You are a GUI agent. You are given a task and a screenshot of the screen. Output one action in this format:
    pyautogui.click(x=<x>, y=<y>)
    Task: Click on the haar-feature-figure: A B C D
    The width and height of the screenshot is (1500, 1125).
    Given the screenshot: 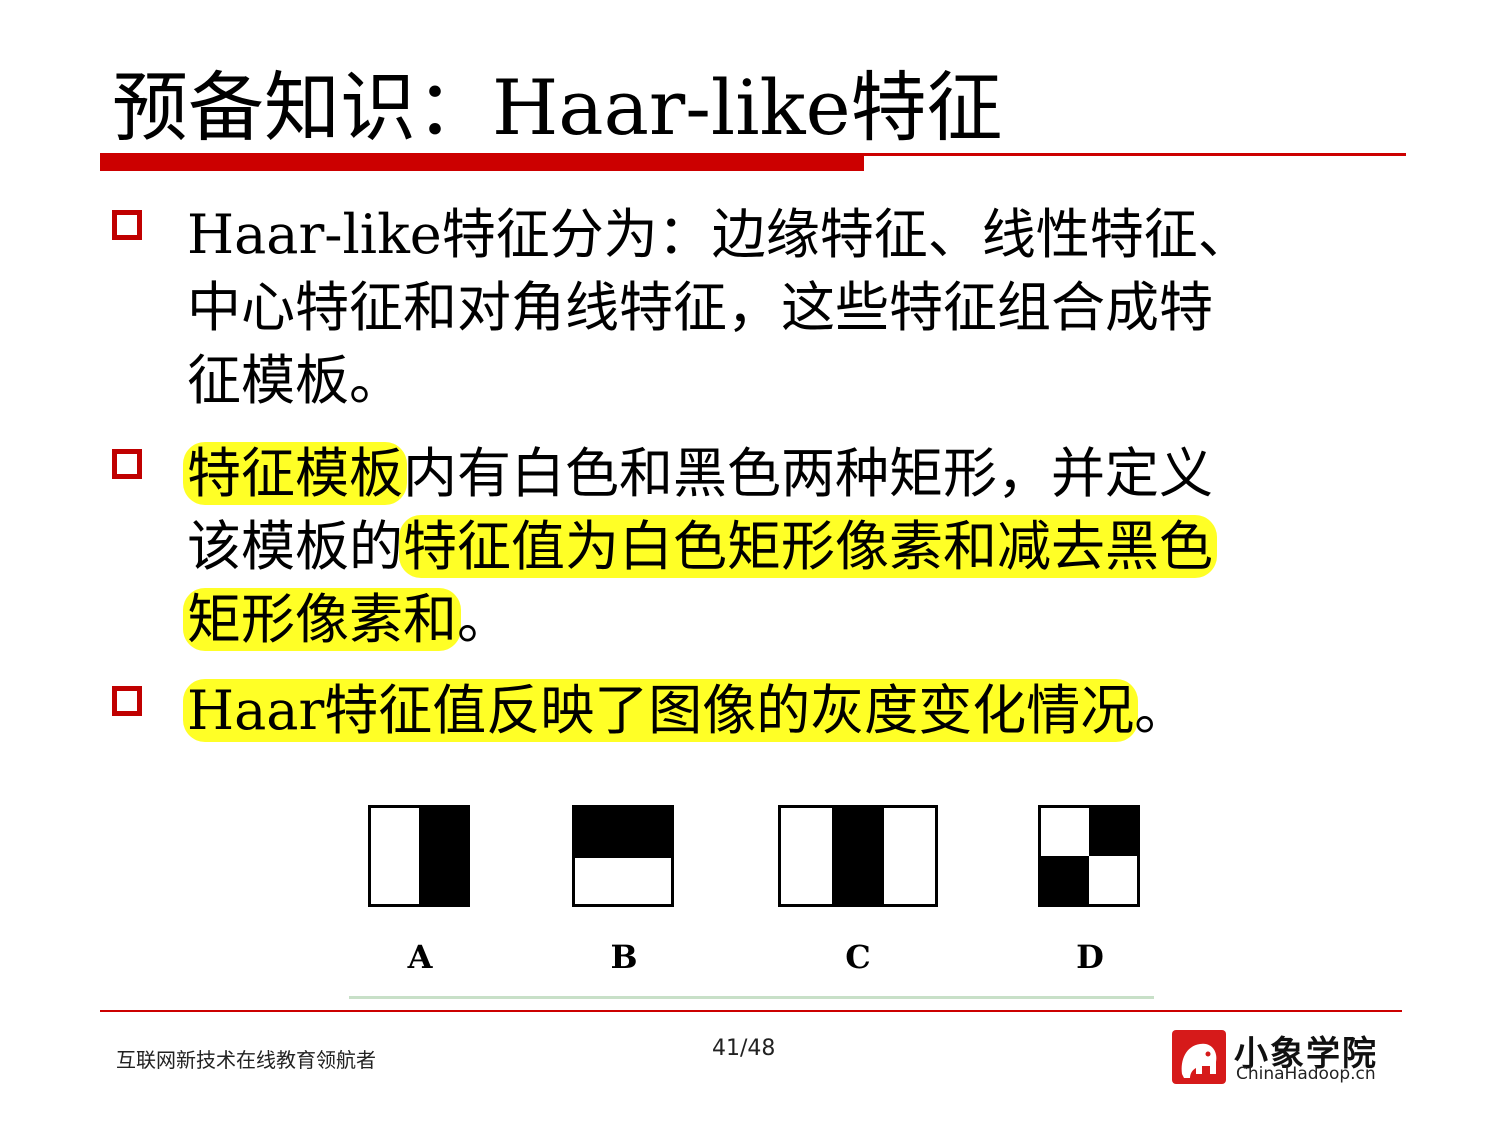 What is the action you would take?
    pyautogui.click(x=760, y=895)
    